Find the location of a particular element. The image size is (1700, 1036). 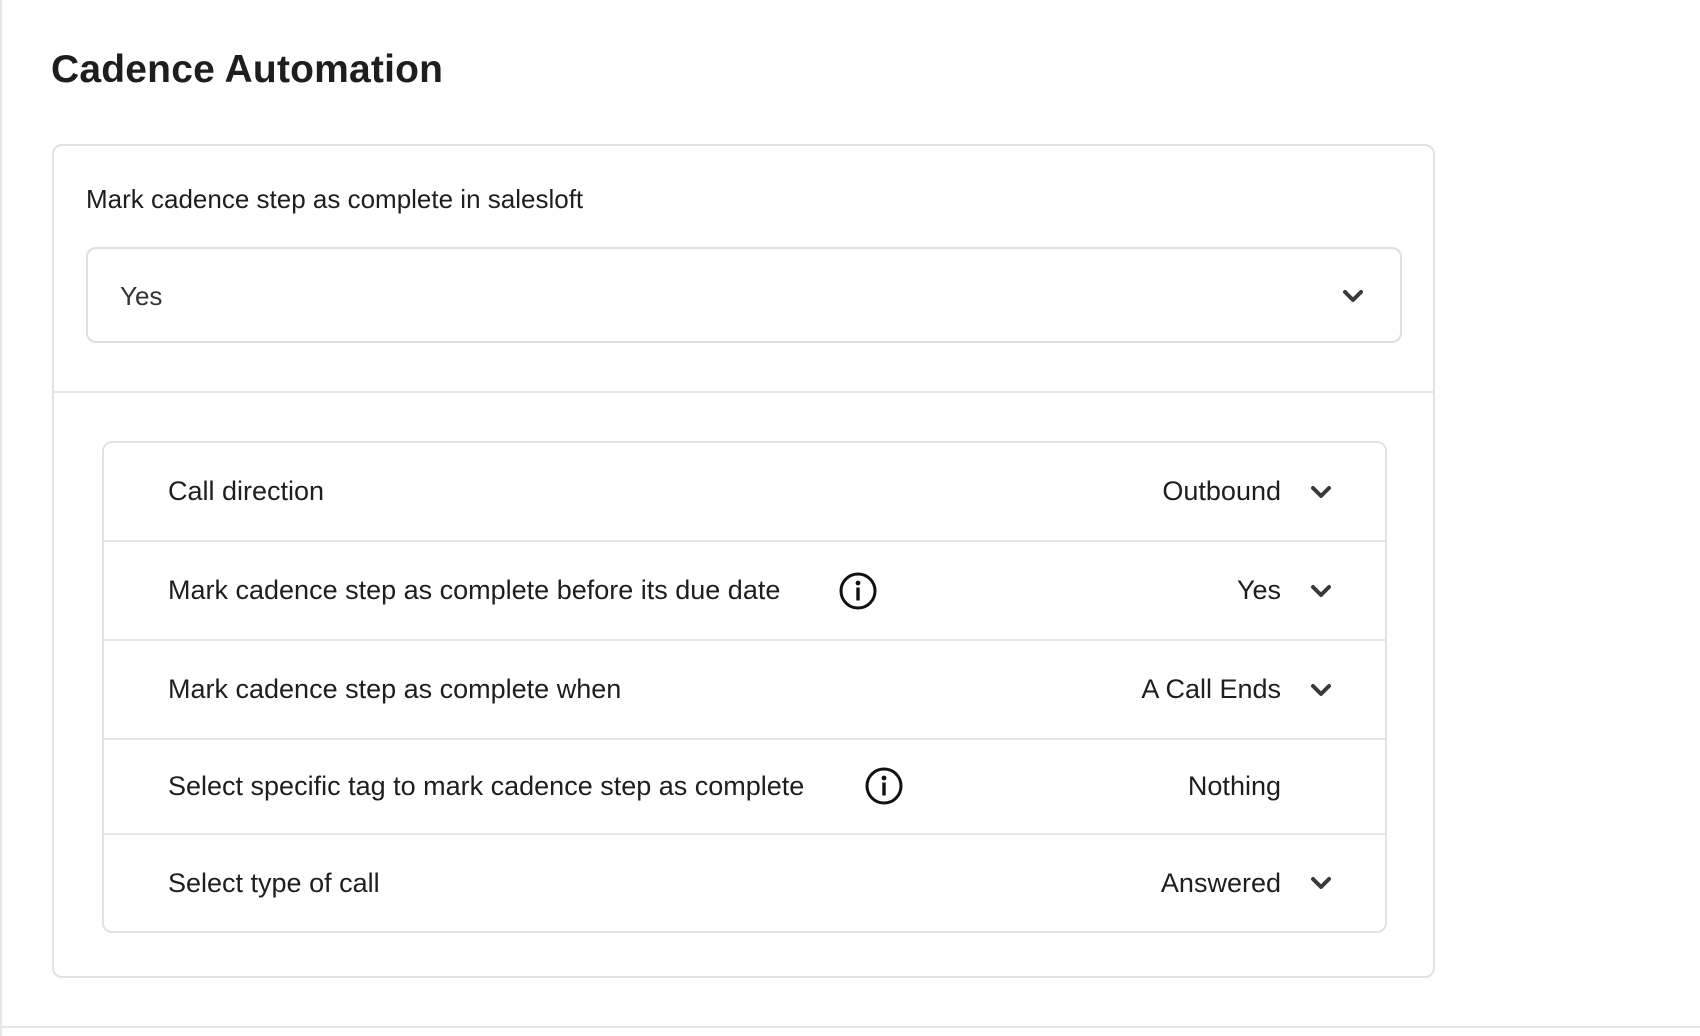

page-title: Cadence Automation is located at coordinates (247, 69).